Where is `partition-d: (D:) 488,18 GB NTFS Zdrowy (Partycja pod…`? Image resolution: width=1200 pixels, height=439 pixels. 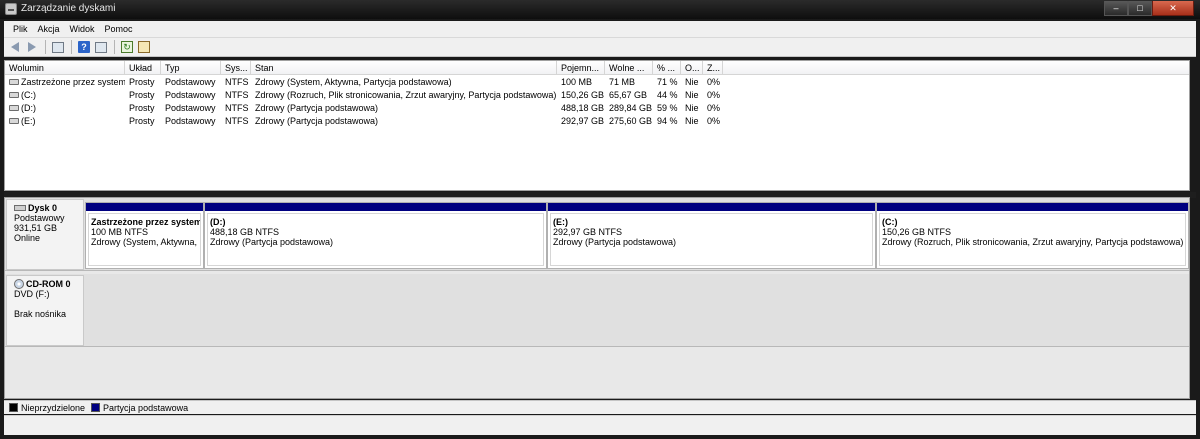 partition-d: (D:) 488,18 GB NTFS Zdrowy (Partycja pod… is located at coordinates (375, 235).